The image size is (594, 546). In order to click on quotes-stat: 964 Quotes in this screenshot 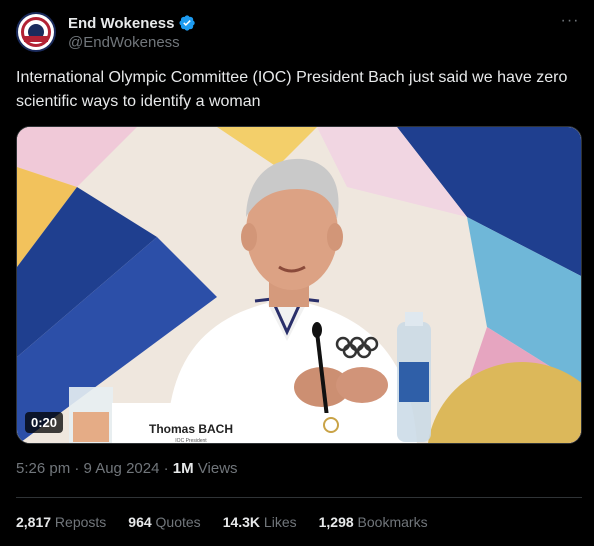, I will do `click(164, 522)`.